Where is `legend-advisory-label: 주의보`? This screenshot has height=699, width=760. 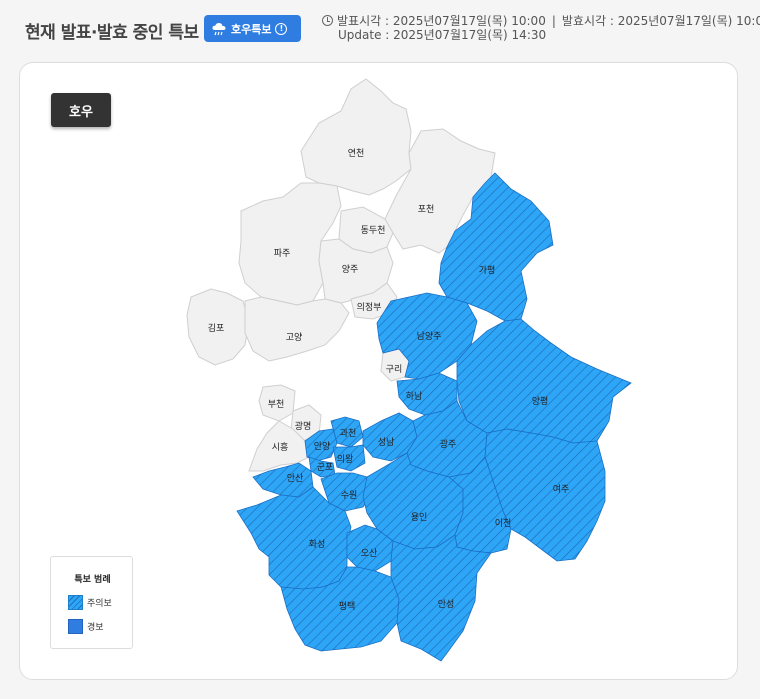
legend-advisory-label: 주의보 is located at coordinates (99, 604).